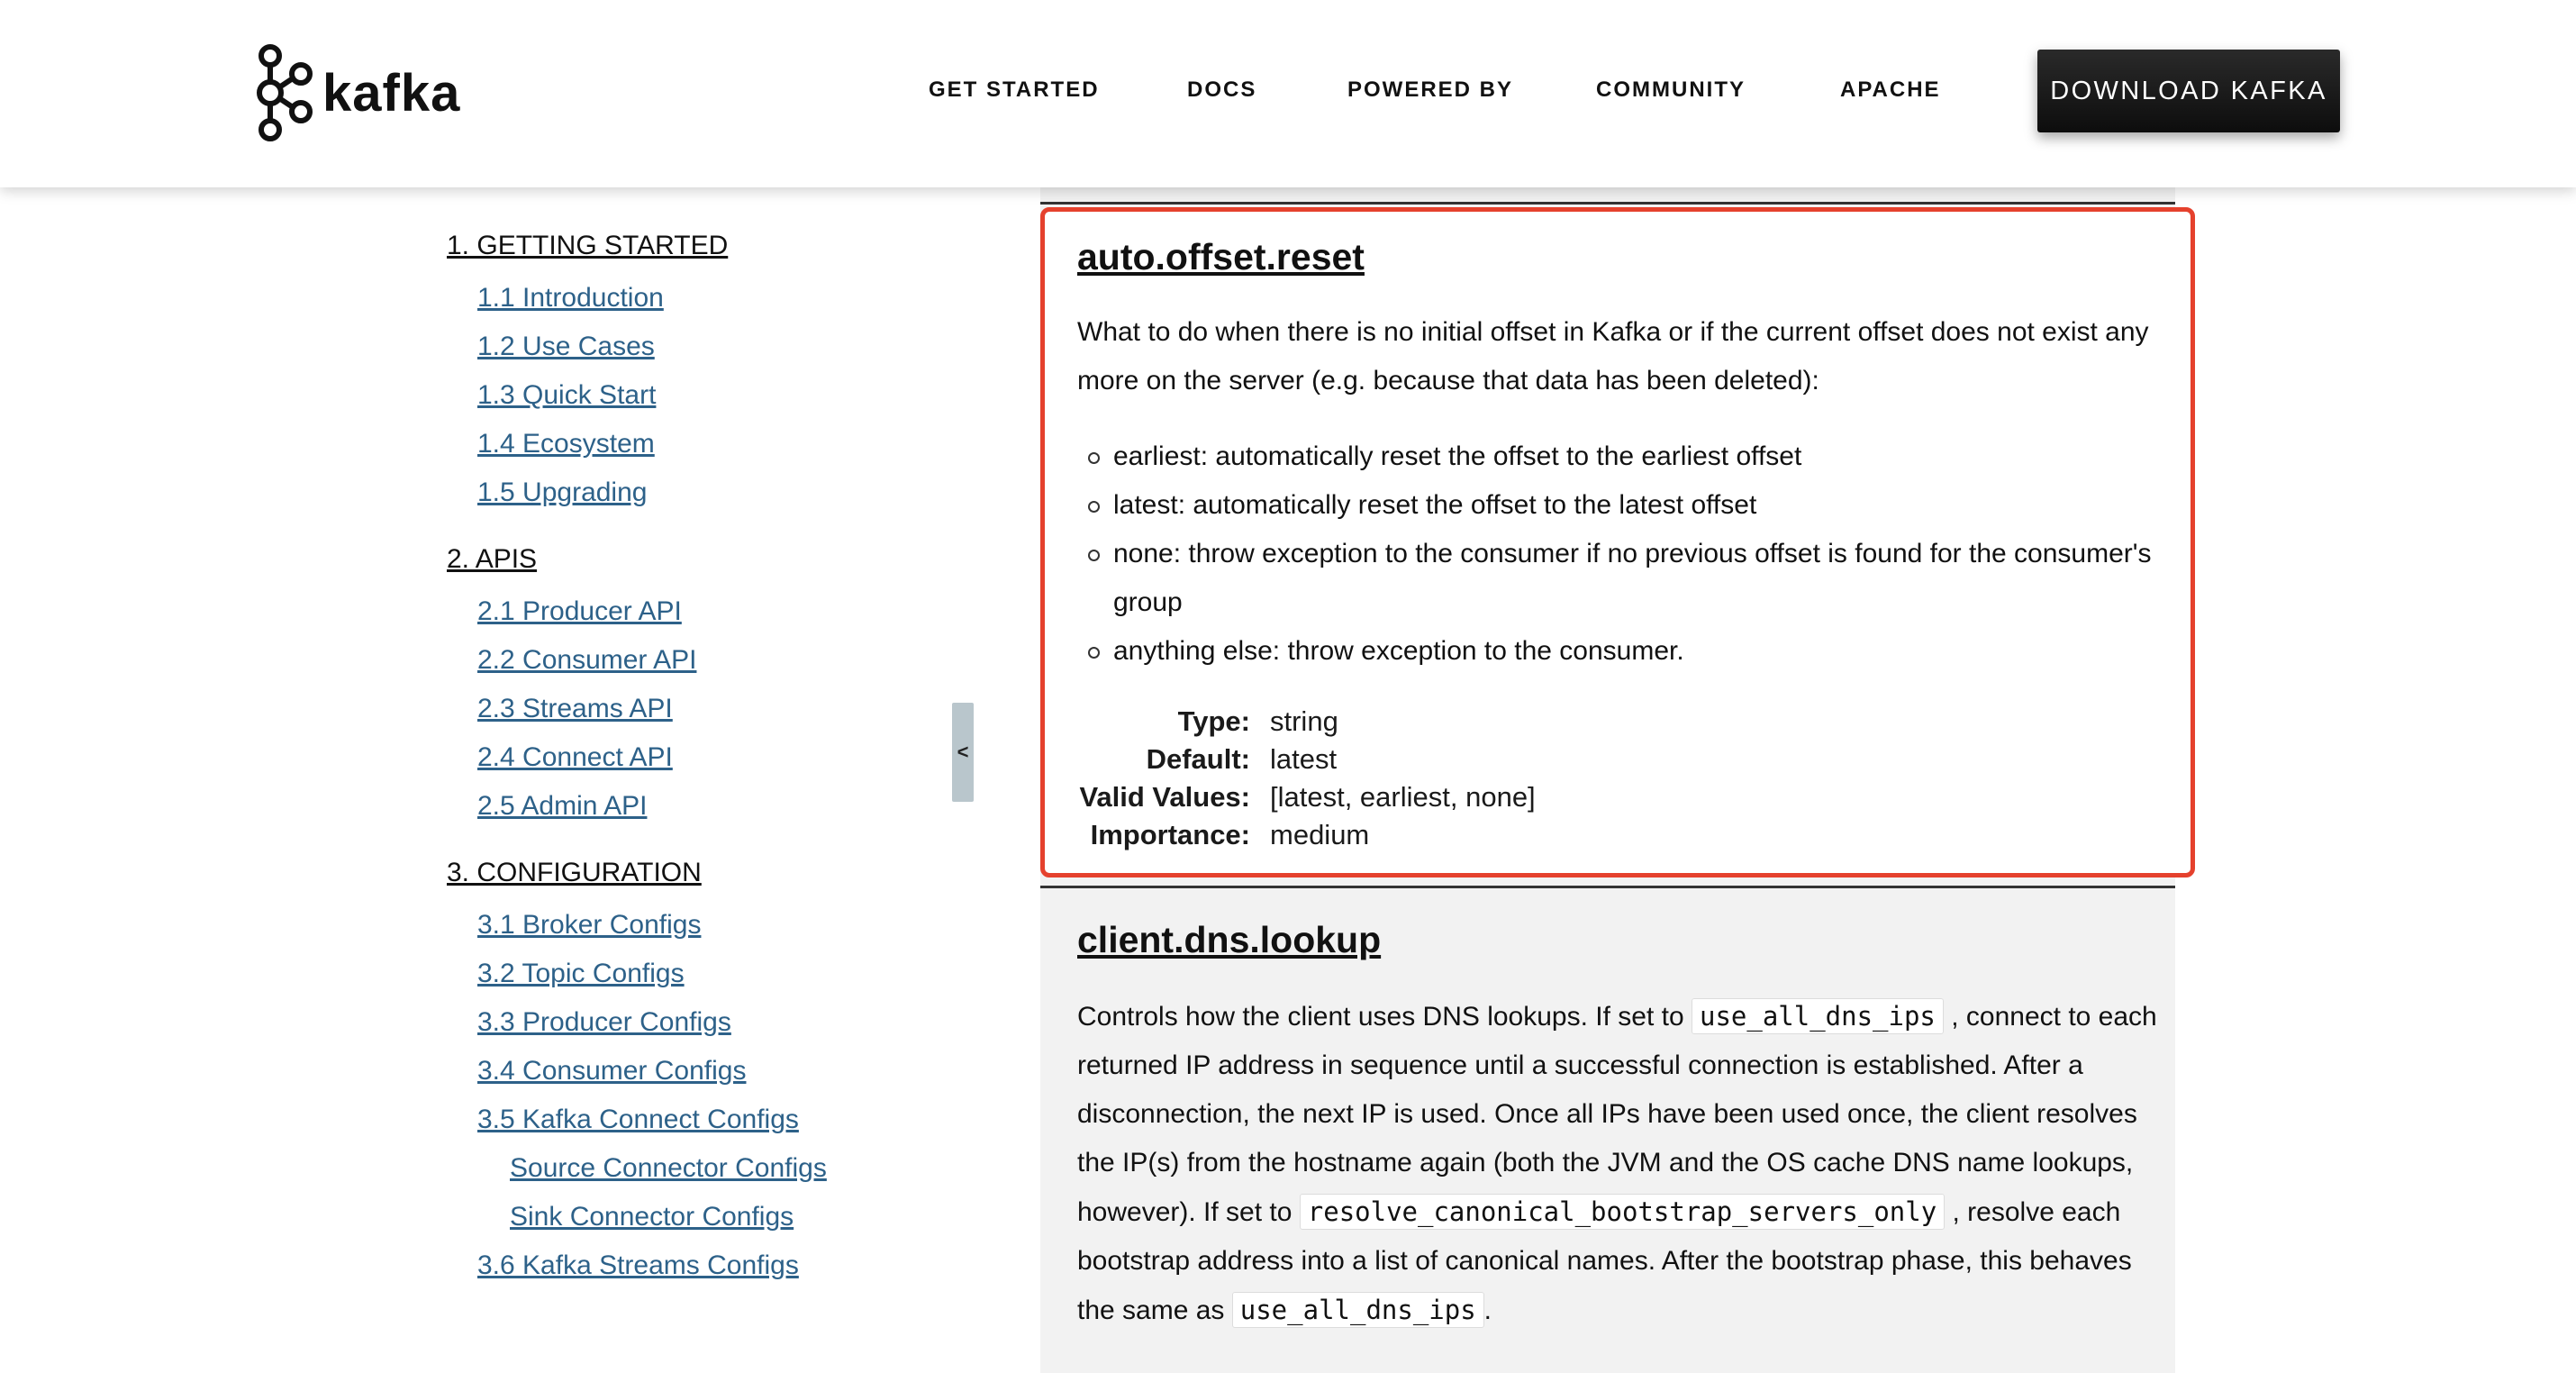  I want to click on toc-link: 3.3 Producer Configs, so click(604, 1022).